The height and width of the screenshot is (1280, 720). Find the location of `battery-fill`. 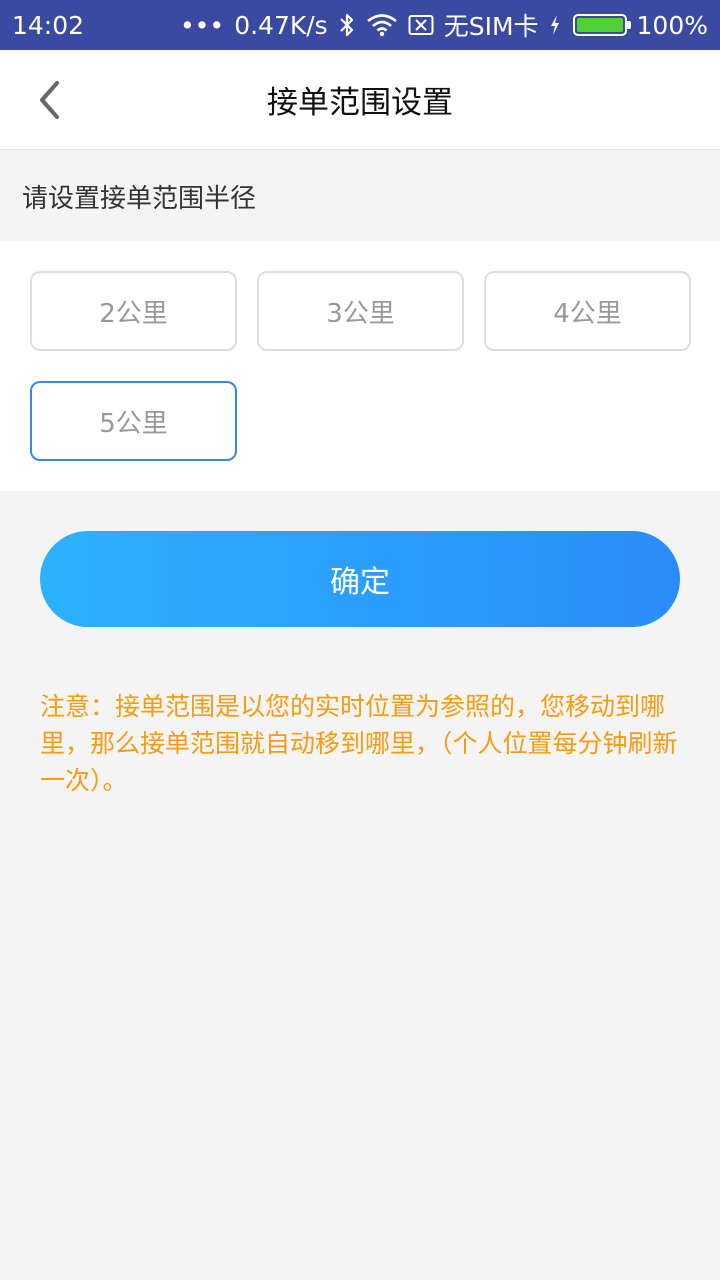

battery-fill is located at coordinates (599, 25).